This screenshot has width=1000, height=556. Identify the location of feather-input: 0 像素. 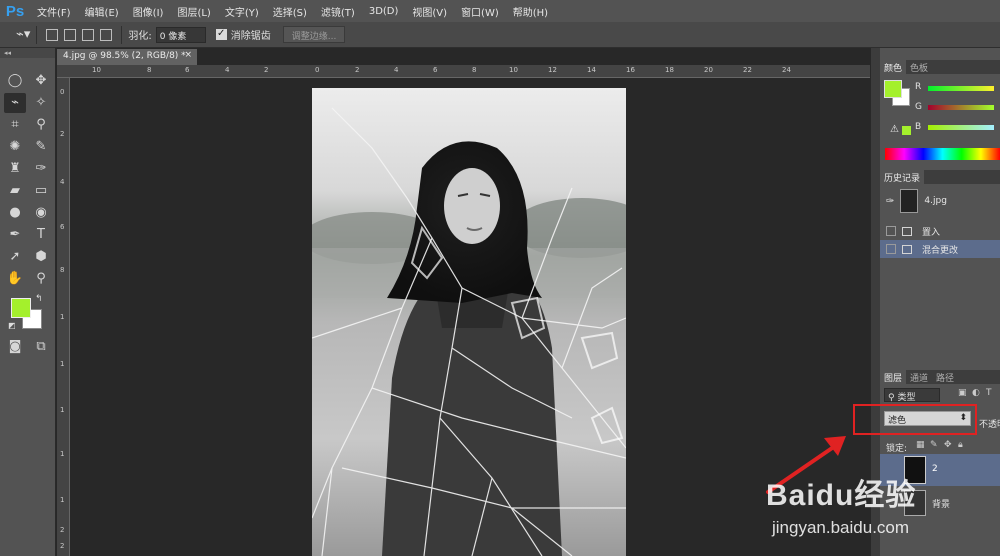
(180, 34).